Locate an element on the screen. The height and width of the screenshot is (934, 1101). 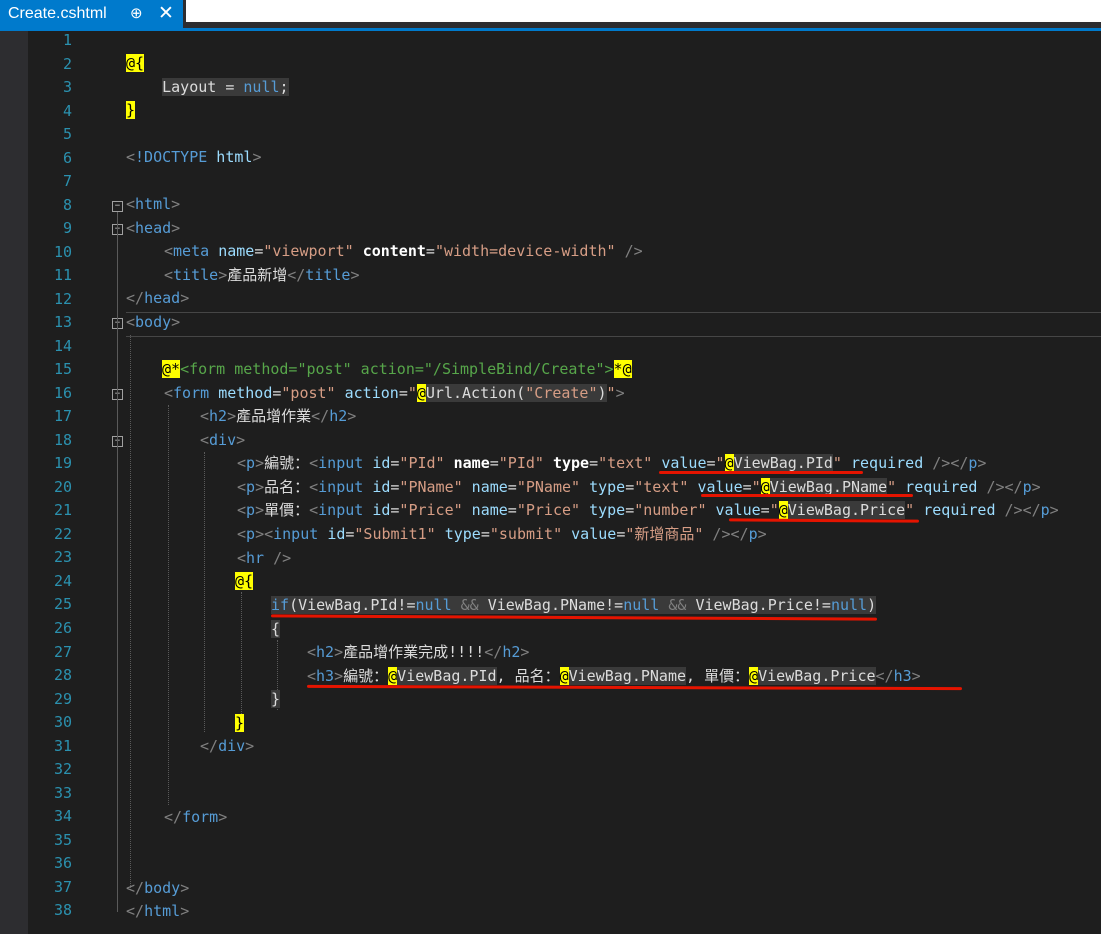
code-line-6: <!DOCTYPE html> is located at coordinates (193, 158).